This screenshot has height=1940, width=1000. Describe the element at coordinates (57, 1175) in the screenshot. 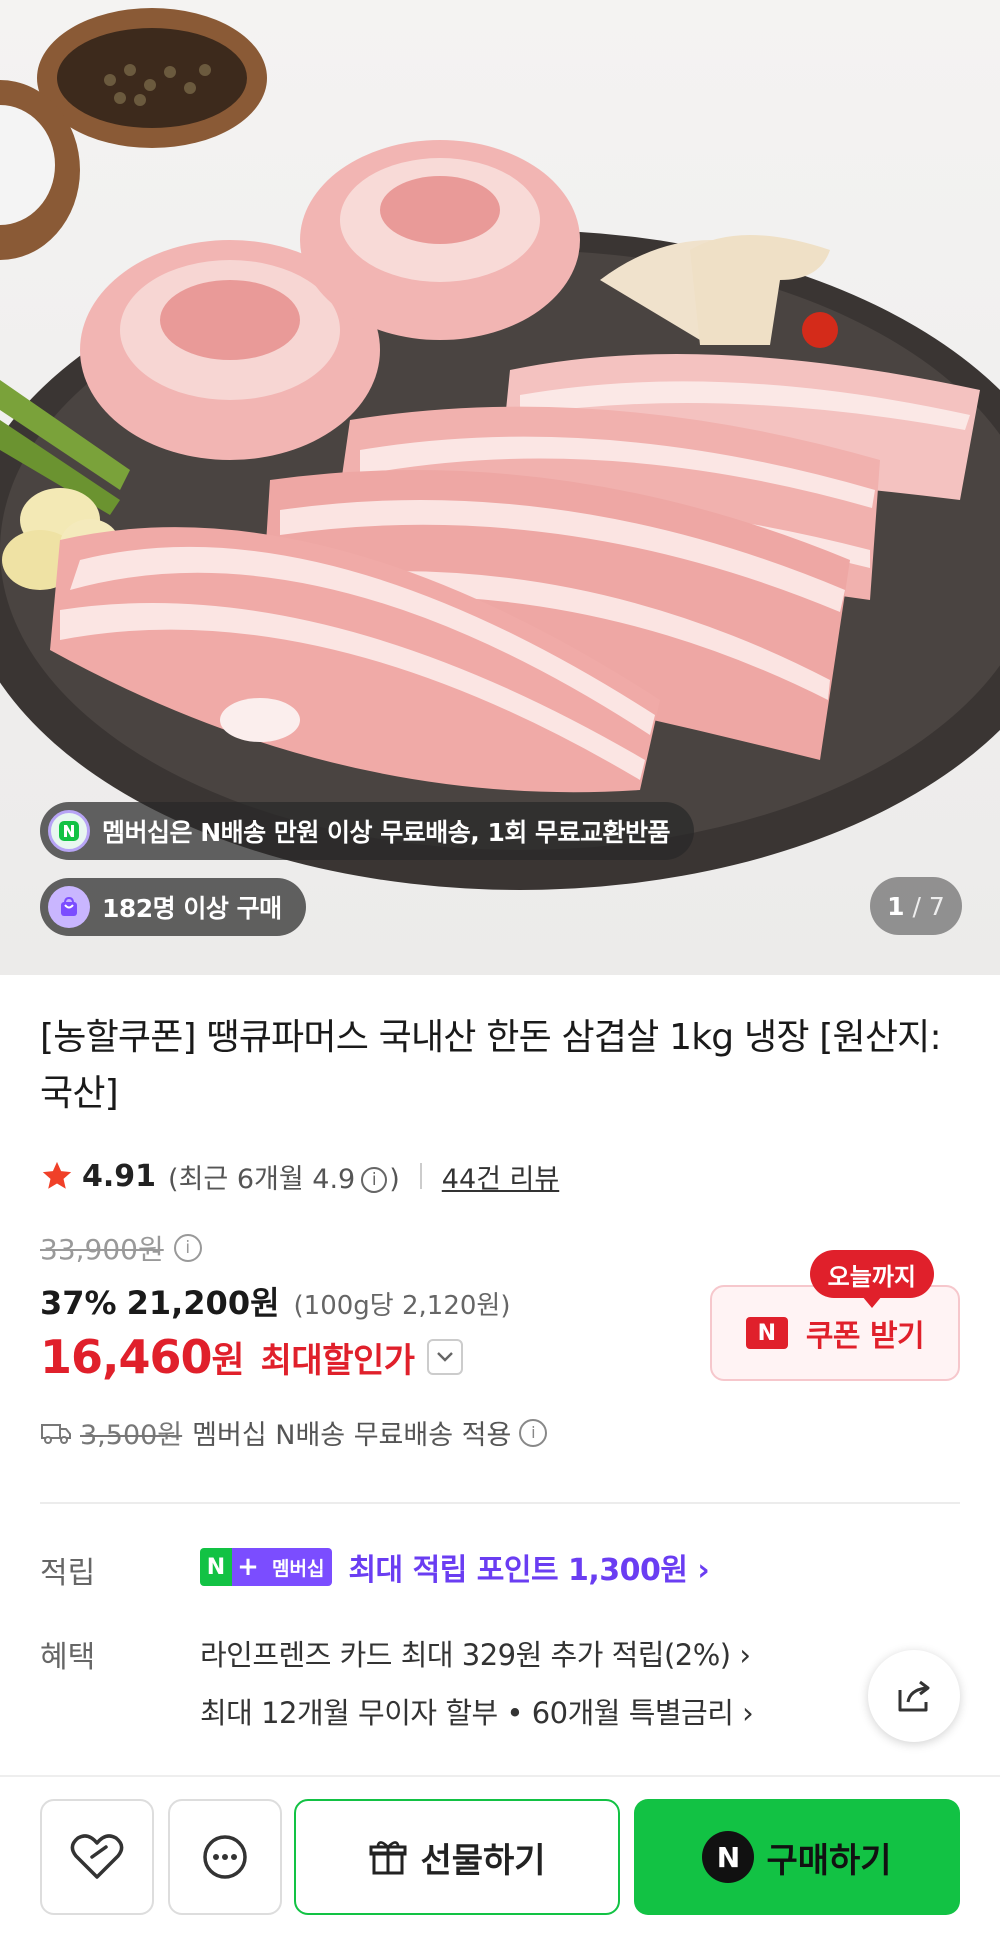

I see `star-icon` at that location.